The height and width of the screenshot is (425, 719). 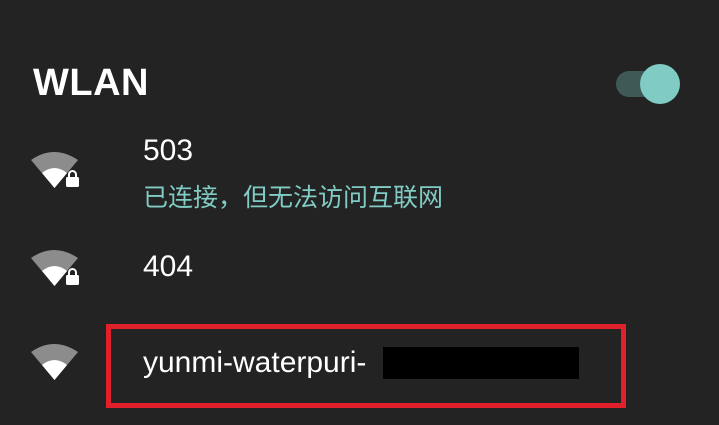 I want to click on highlight-box, so click(x=366, y=366).